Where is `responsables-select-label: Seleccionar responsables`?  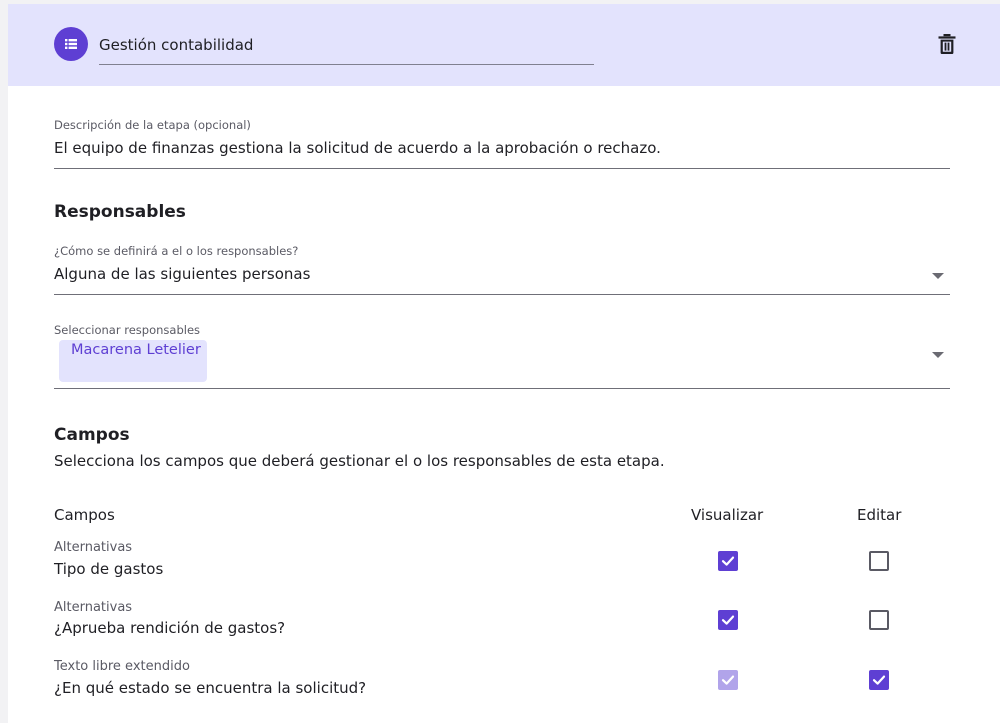
responsables-select-label: Seleccionar responsables is located at coordinates (127, 330).